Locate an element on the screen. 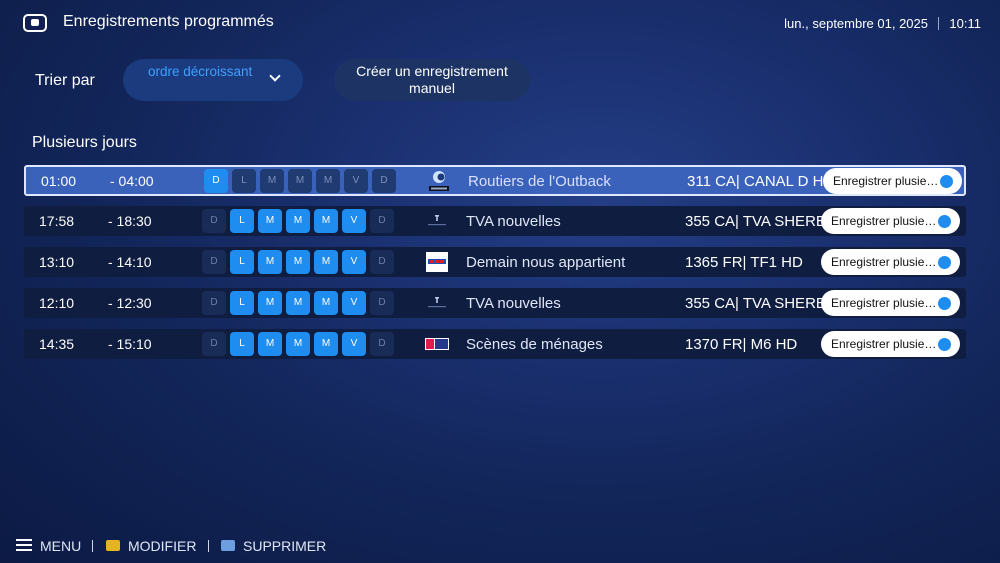  footer-modify: MODIFIER is located at coordinates (162, 546).